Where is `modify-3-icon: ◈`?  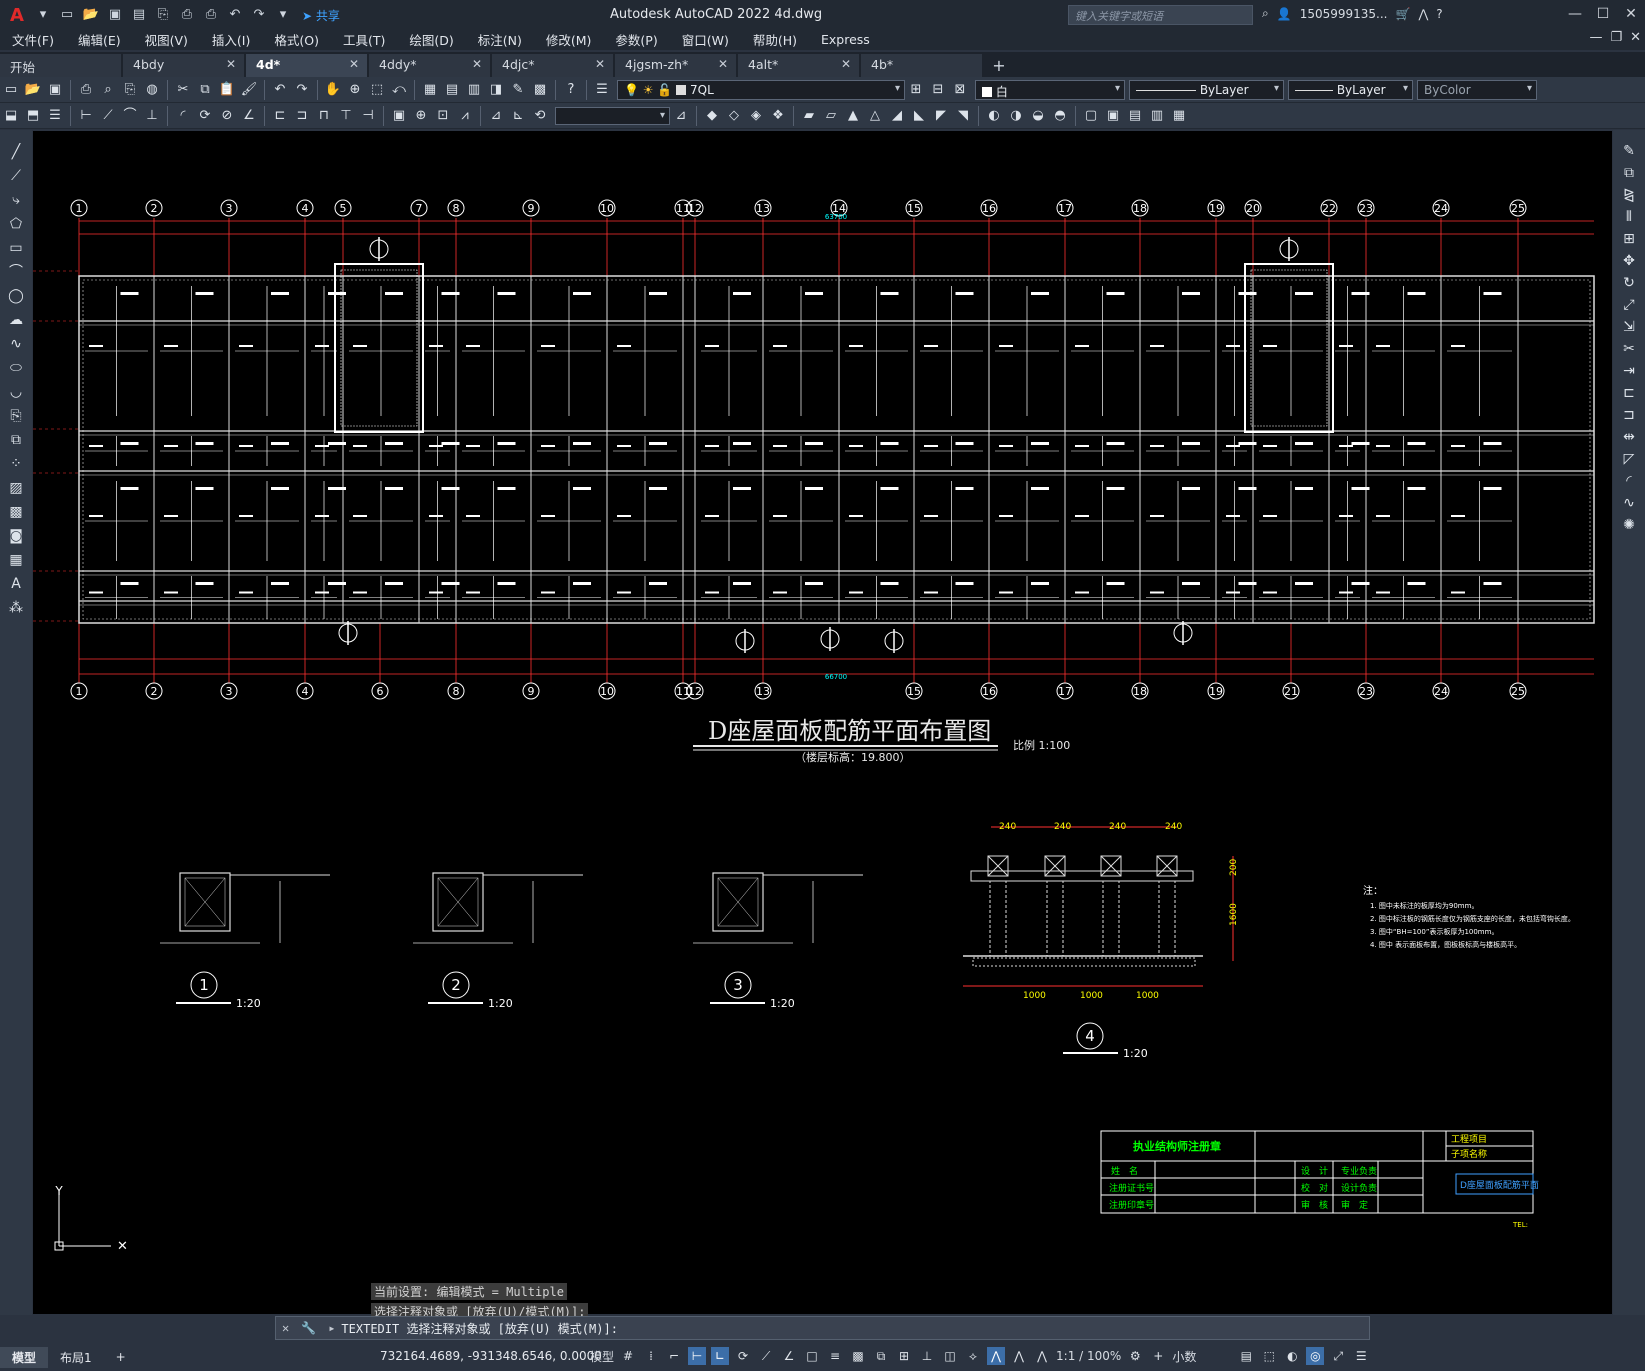
modify-3-icon: ◈ is located at coordinates (756, 116).